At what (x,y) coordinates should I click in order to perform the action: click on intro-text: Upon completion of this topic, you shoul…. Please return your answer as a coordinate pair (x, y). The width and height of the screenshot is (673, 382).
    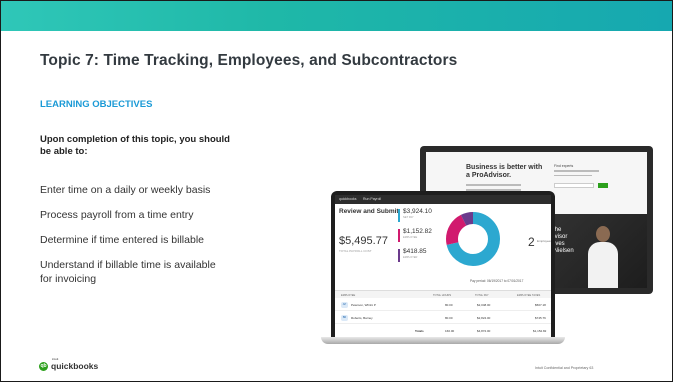
    Looking at the image, I should click on (185, 146).